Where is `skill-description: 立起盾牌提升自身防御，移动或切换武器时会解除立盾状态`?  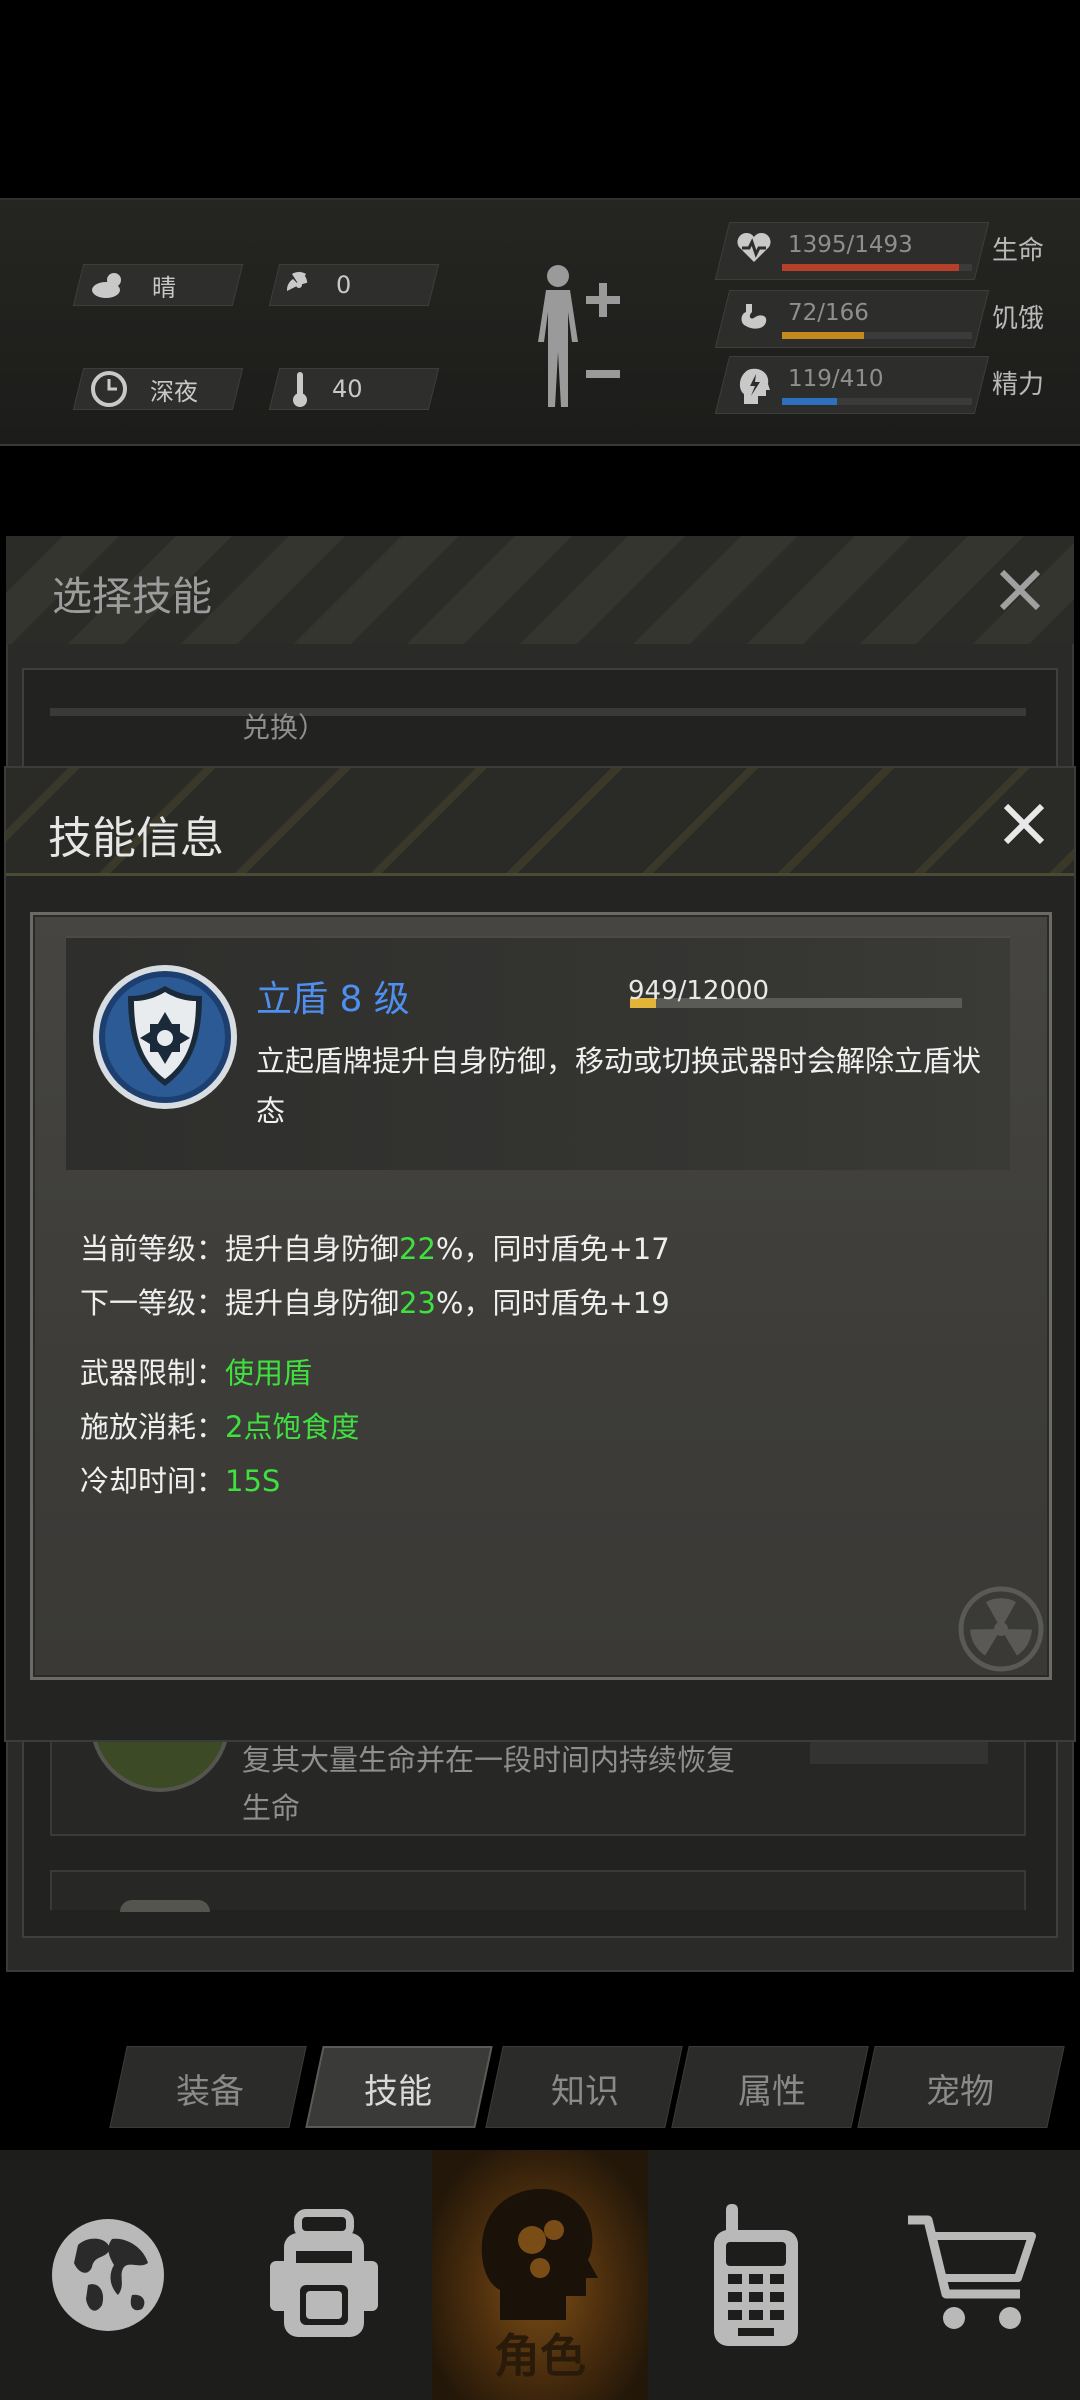 skill-description: 立起盾牌提升自身防御，移动或切换武器时会解除立盾状态 is located at coordinates (619, 1086).